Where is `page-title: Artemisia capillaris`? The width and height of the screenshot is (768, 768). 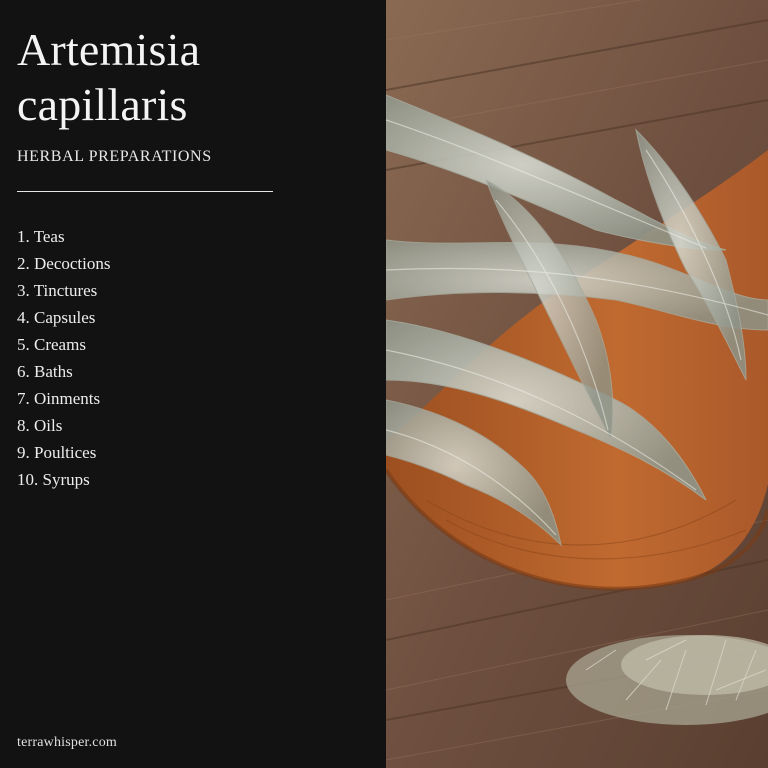
page-title: Artemisia capillaris is located at coordinates (201, 77).